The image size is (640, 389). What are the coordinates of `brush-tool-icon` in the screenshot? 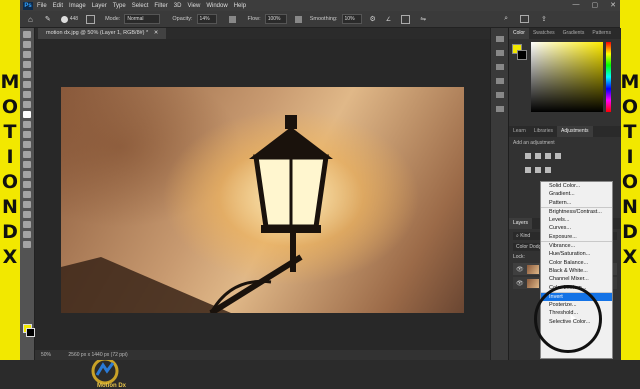 It's located at (27, 114).